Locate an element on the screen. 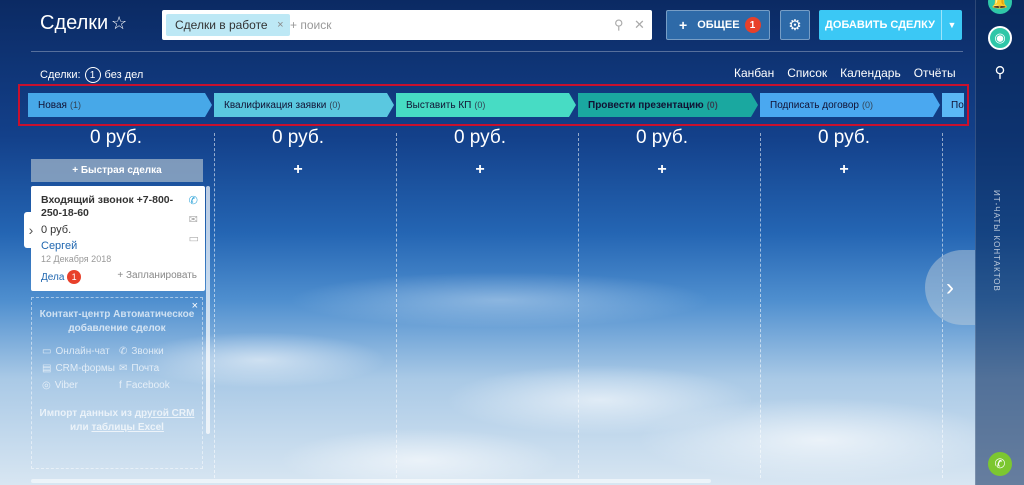 This screenshot has height=485, width=1024. open-lines-icon: ◉ is located at coordinates (1000, 38).